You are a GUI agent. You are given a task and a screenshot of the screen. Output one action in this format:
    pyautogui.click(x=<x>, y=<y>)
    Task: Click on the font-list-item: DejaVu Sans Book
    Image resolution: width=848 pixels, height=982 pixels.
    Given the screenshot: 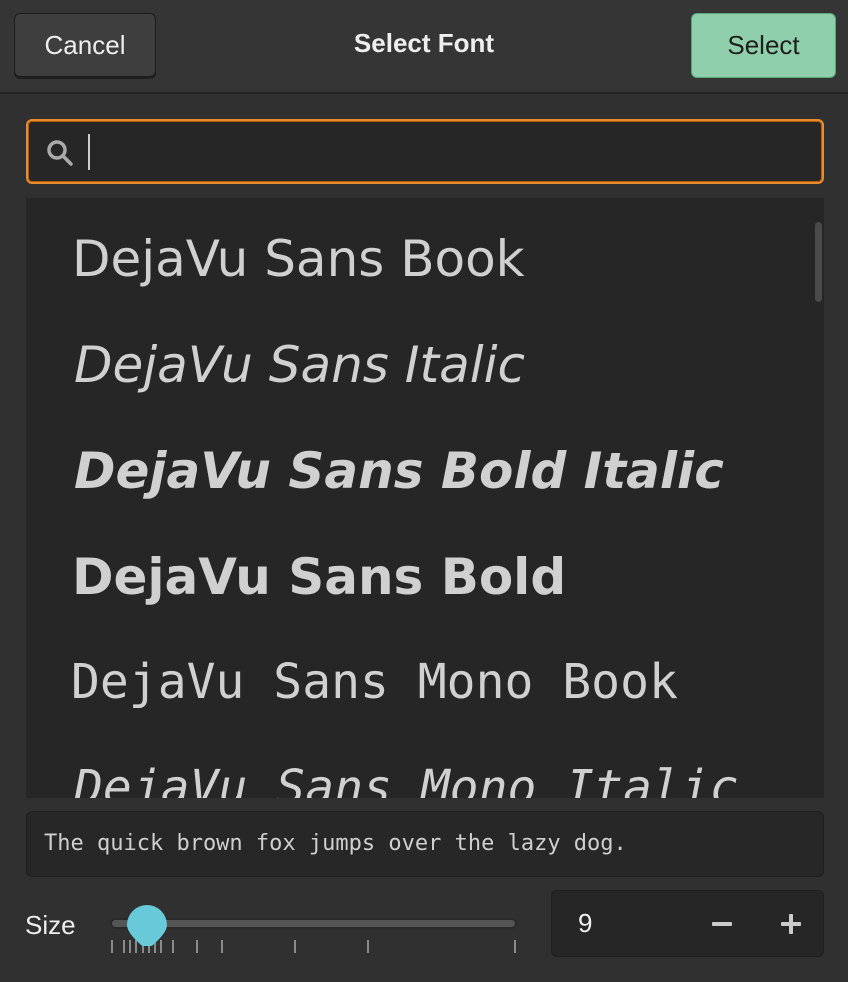 What is the action you would take?
    pyautogui.click(x=416, y=251)
    